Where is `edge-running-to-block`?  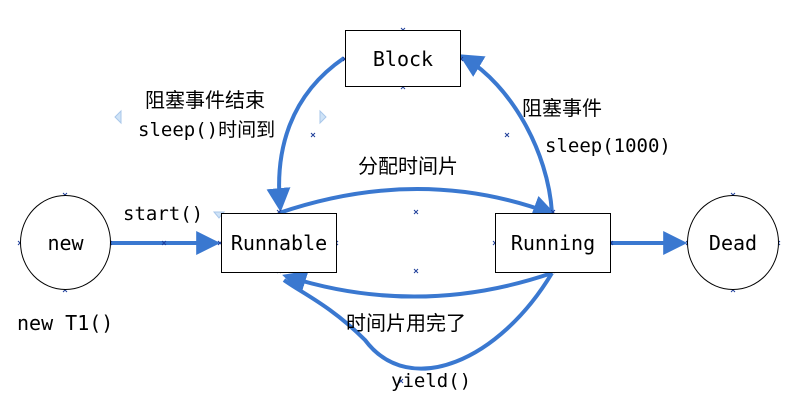 edge-running-to-block is located at coordinates (506, 134).